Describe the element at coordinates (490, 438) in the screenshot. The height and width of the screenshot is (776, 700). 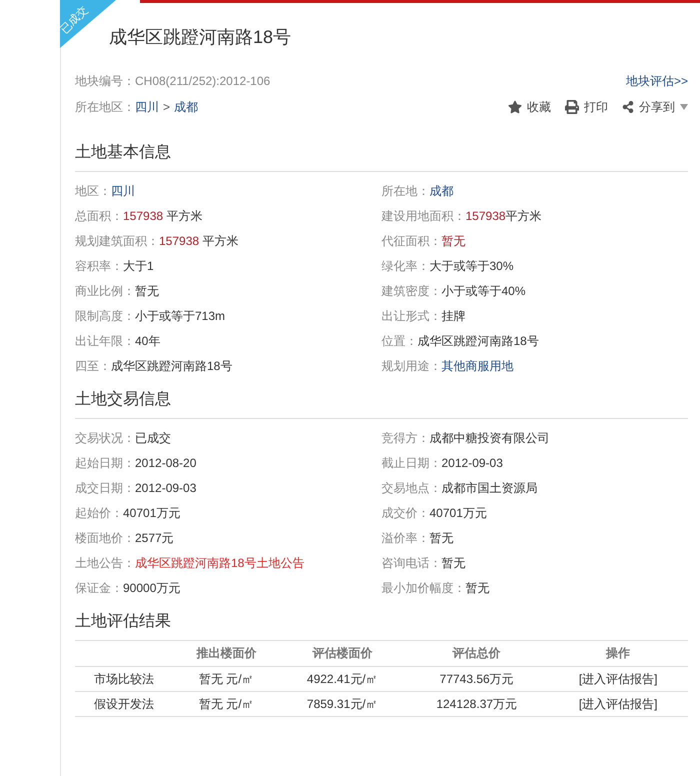
I see `field-value: 成都中糖投资有限公司` at that location.